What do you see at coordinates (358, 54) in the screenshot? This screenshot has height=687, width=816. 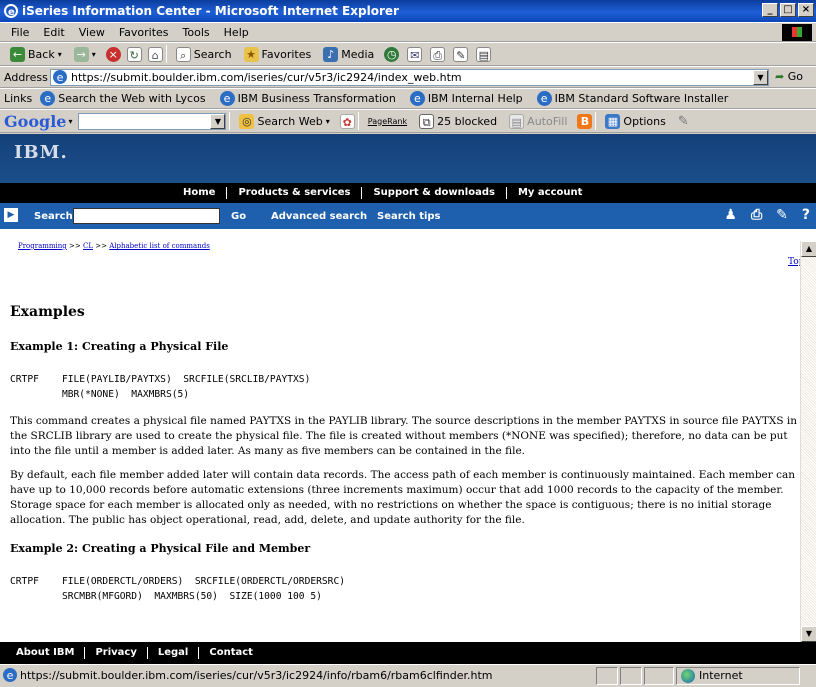 I see `media-label: Media` at bounding box center [358, 54].